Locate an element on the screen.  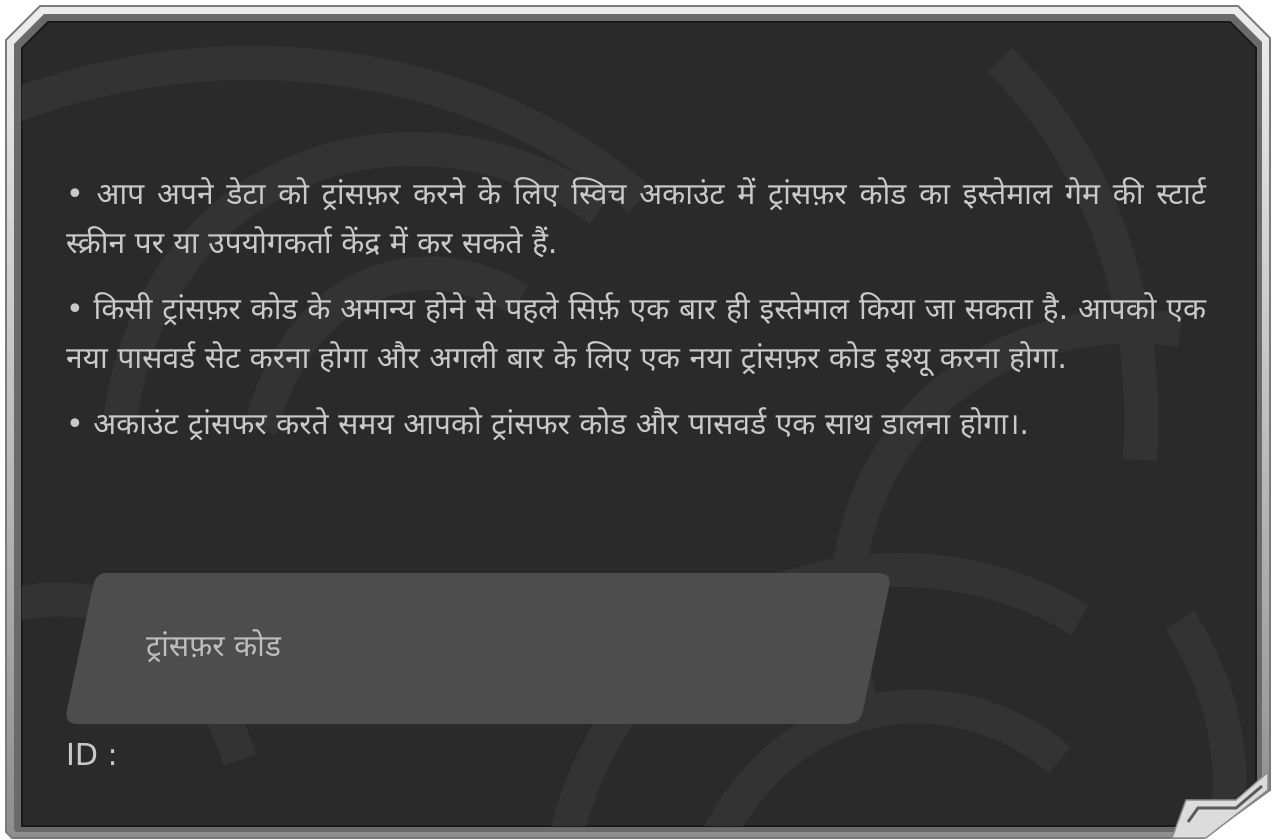
id-row: ID : is located at coordinates (92, 756).